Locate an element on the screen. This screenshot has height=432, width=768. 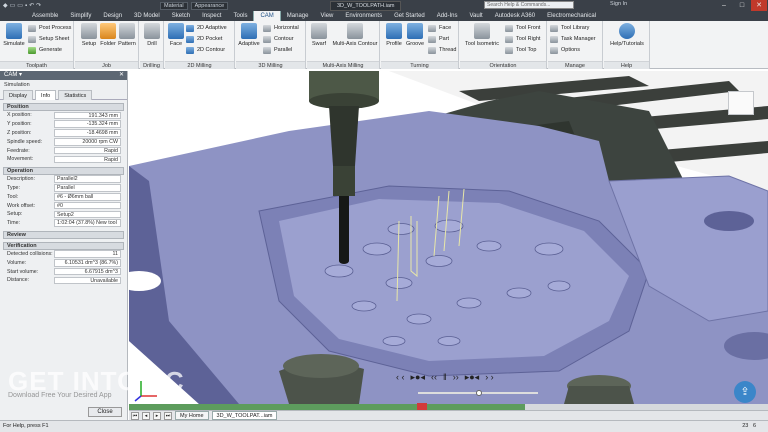
drill-button: Drill is located at coordinates (152, 35).